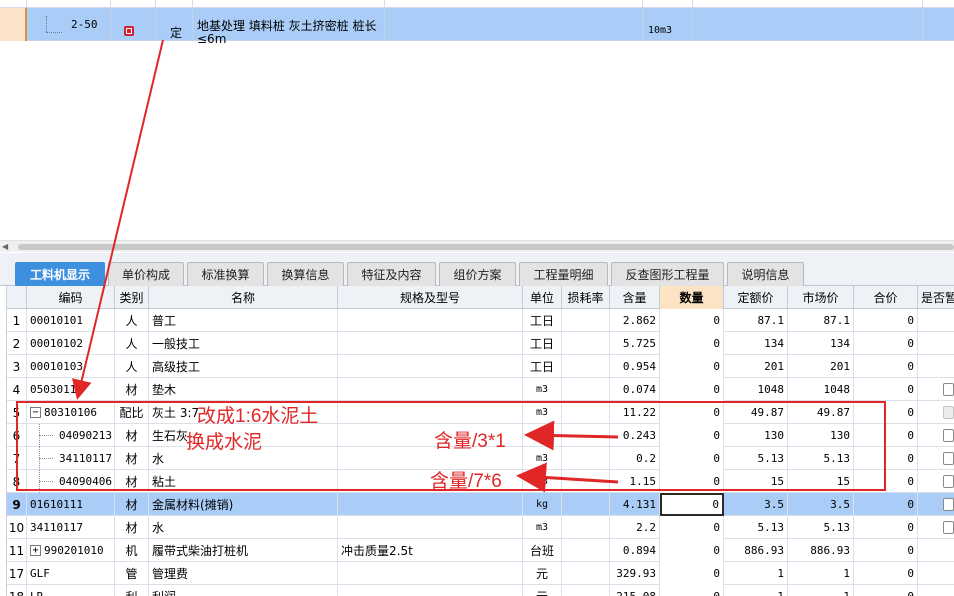 The height and width of the screenshot is (596, 954). What do you see at coordinates (542, 435) in the screenshot?
I see `cell-unit` at bounding box center [542, 435].